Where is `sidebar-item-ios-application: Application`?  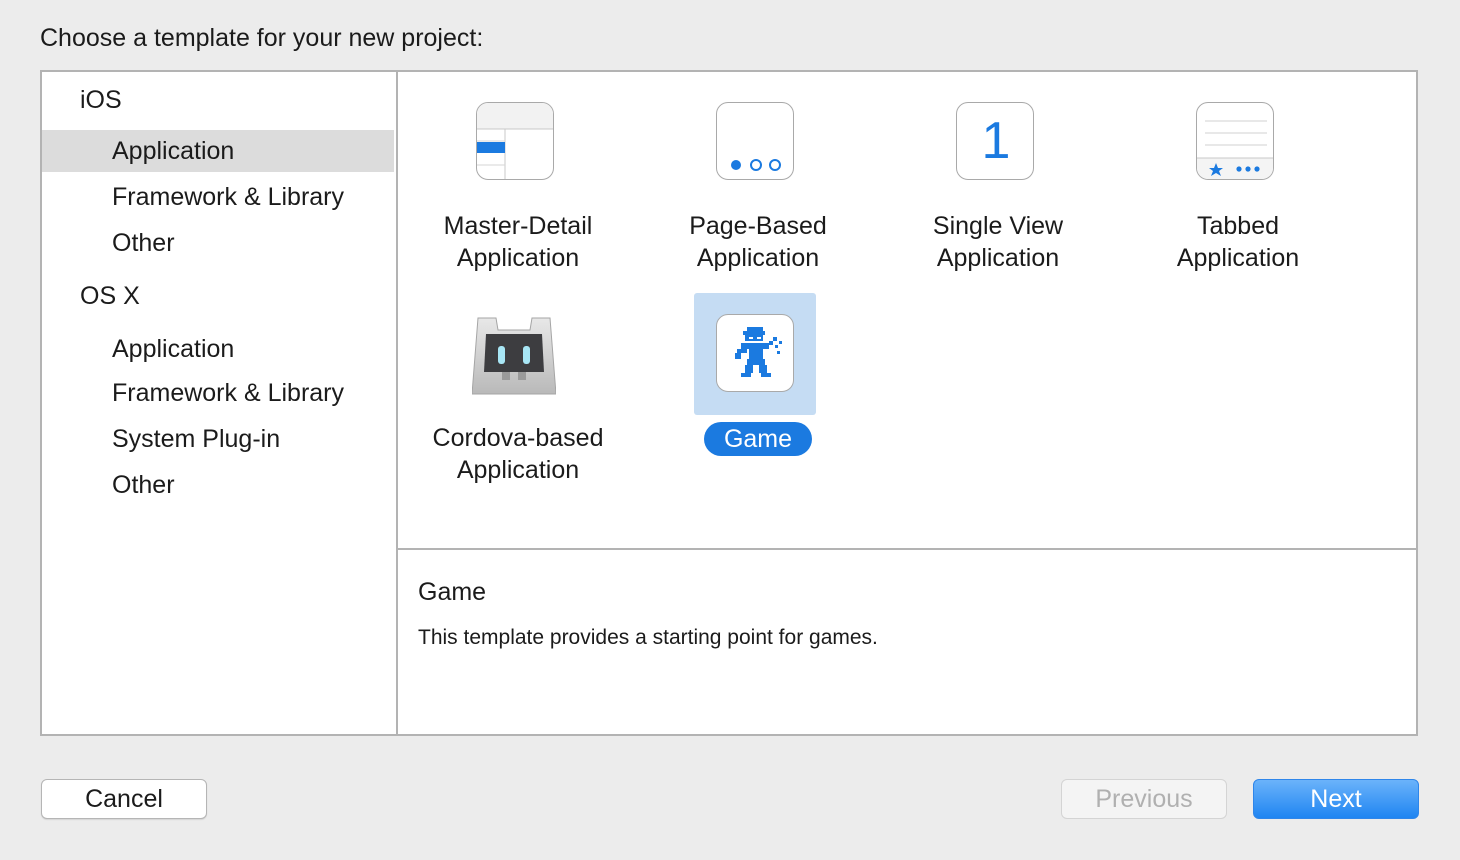 sidebar-item-ios-application: Application is located at coordinates (218, 151).